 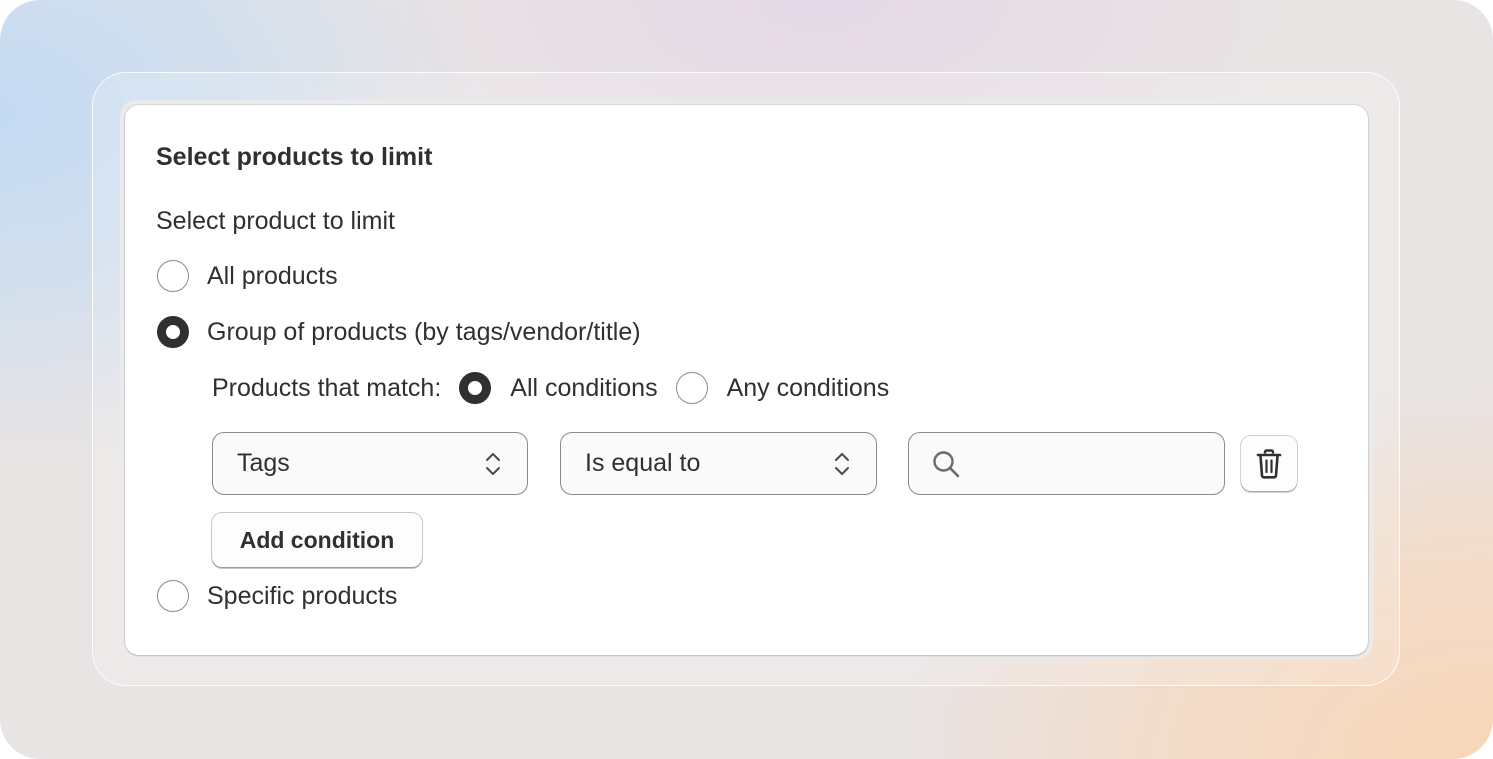 What do you see at coordinates (584, 387) in the screenshot?
I see `radio-label-all-conditions: All conditions` at bounding box center [584, 387].